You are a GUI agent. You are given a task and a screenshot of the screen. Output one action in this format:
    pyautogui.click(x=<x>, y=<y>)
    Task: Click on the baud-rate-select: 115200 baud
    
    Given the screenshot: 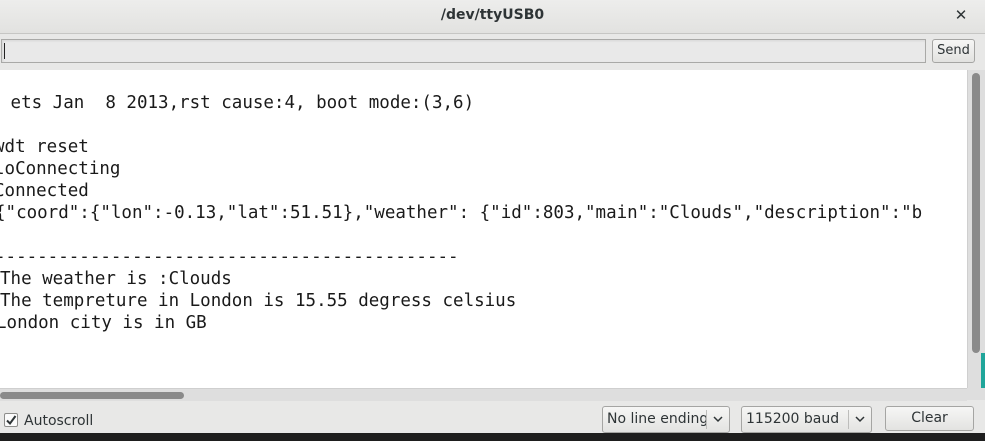 What is the action you would take?
    pyautogui.click(x=806, y=419)
    